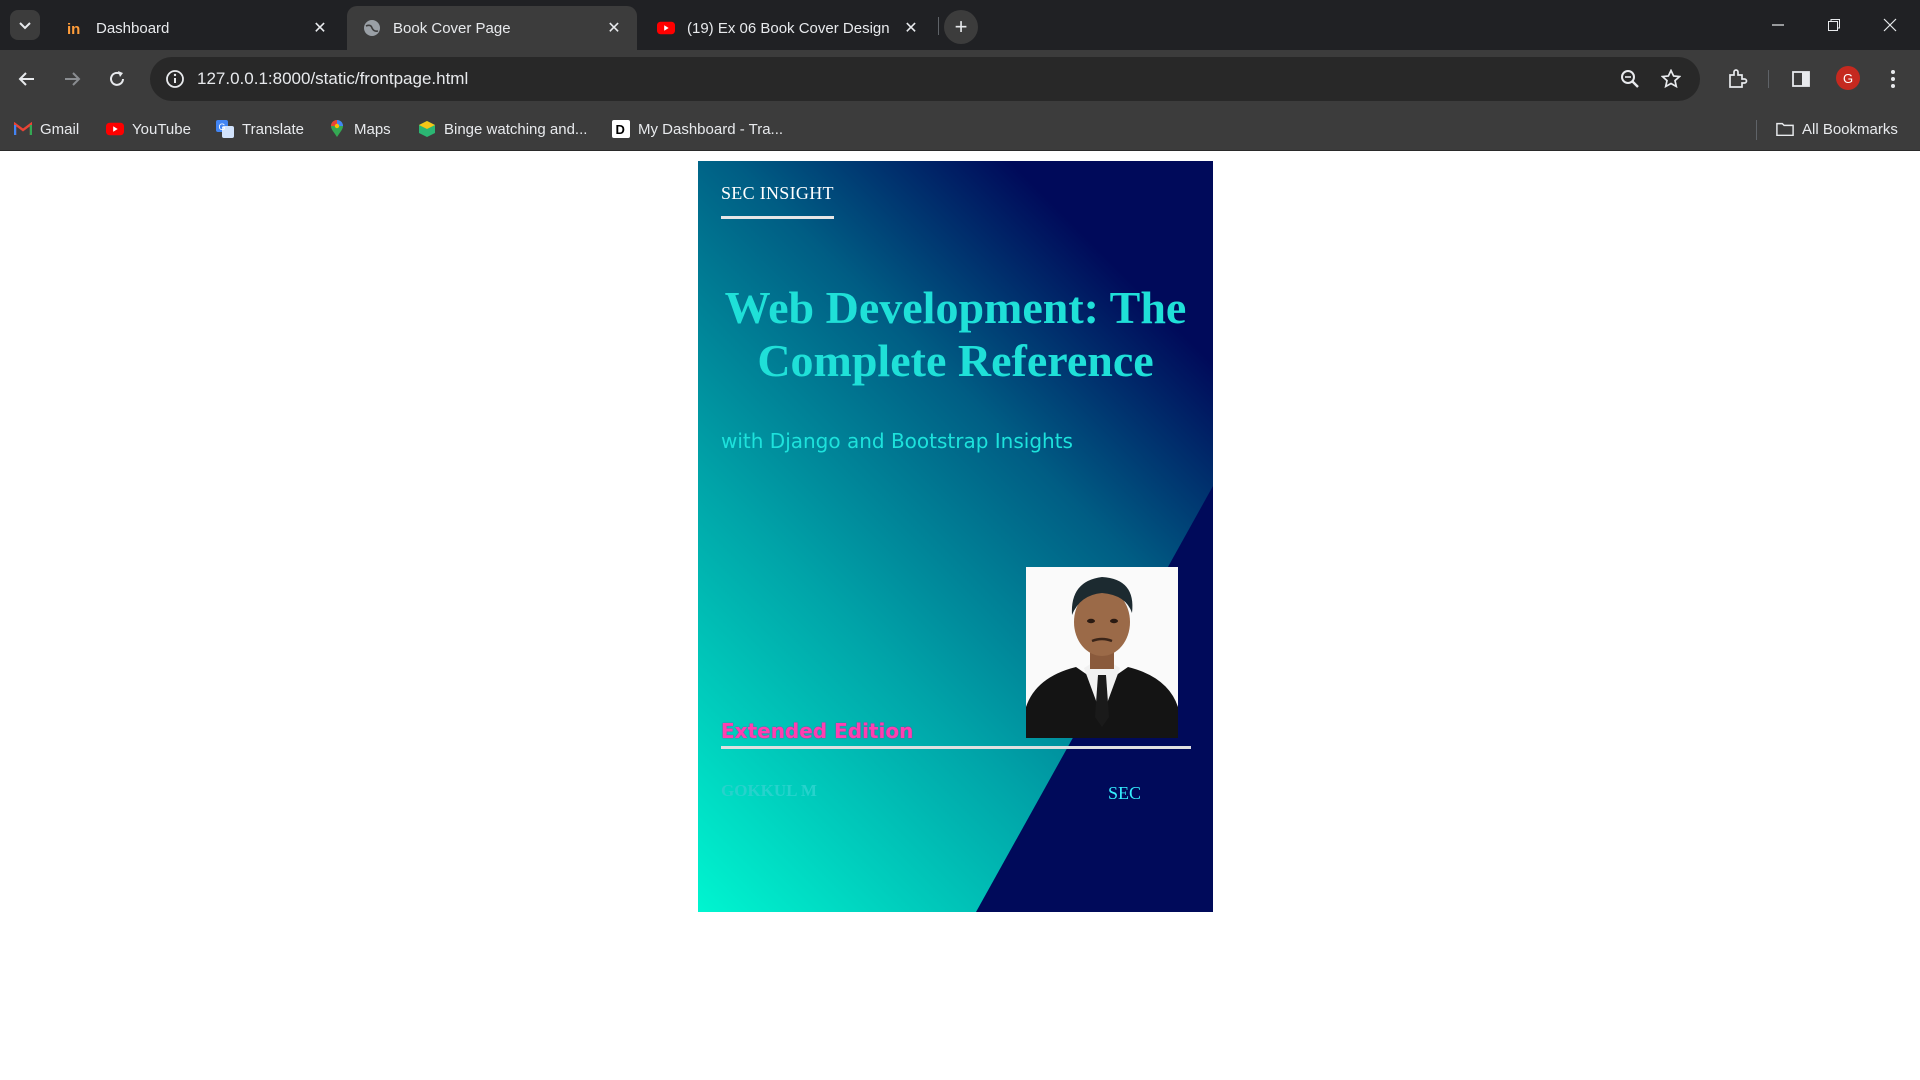 This screenshot has width=1920, height=1080. Describe the element at coordinates (427, 129) in the screenshot. I see `binge-icon` at that location.